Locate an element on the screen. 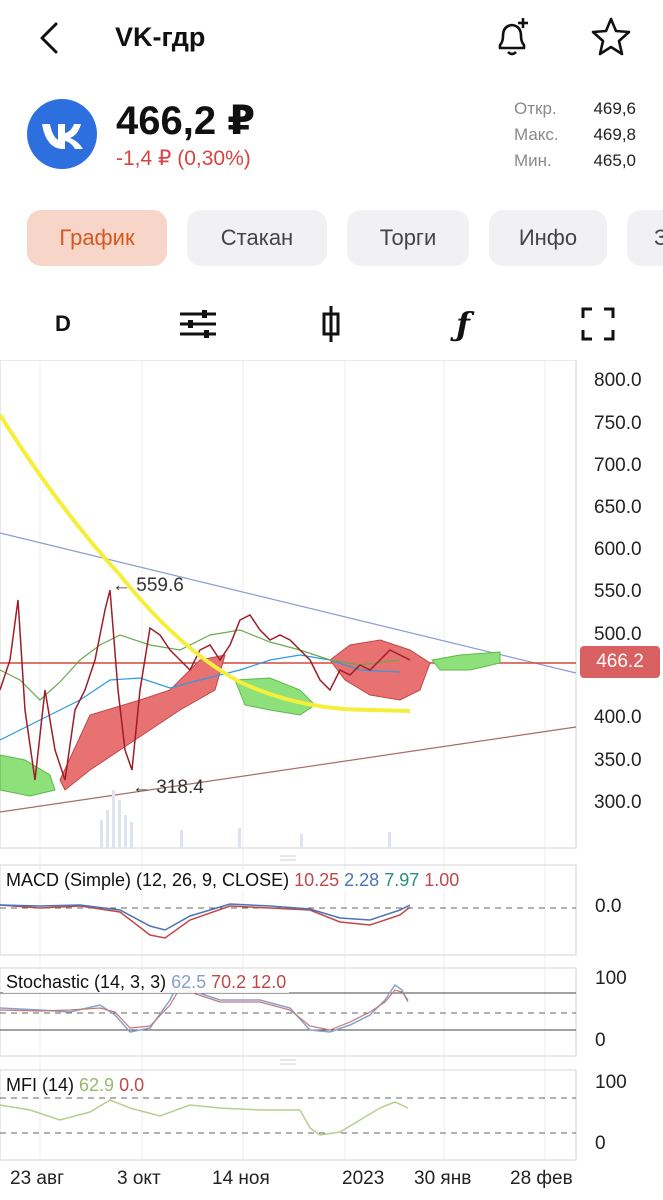 The width and height of the screenshot is (663, 1200). y-tick: 300.0 is located at coordinates (618, 802).